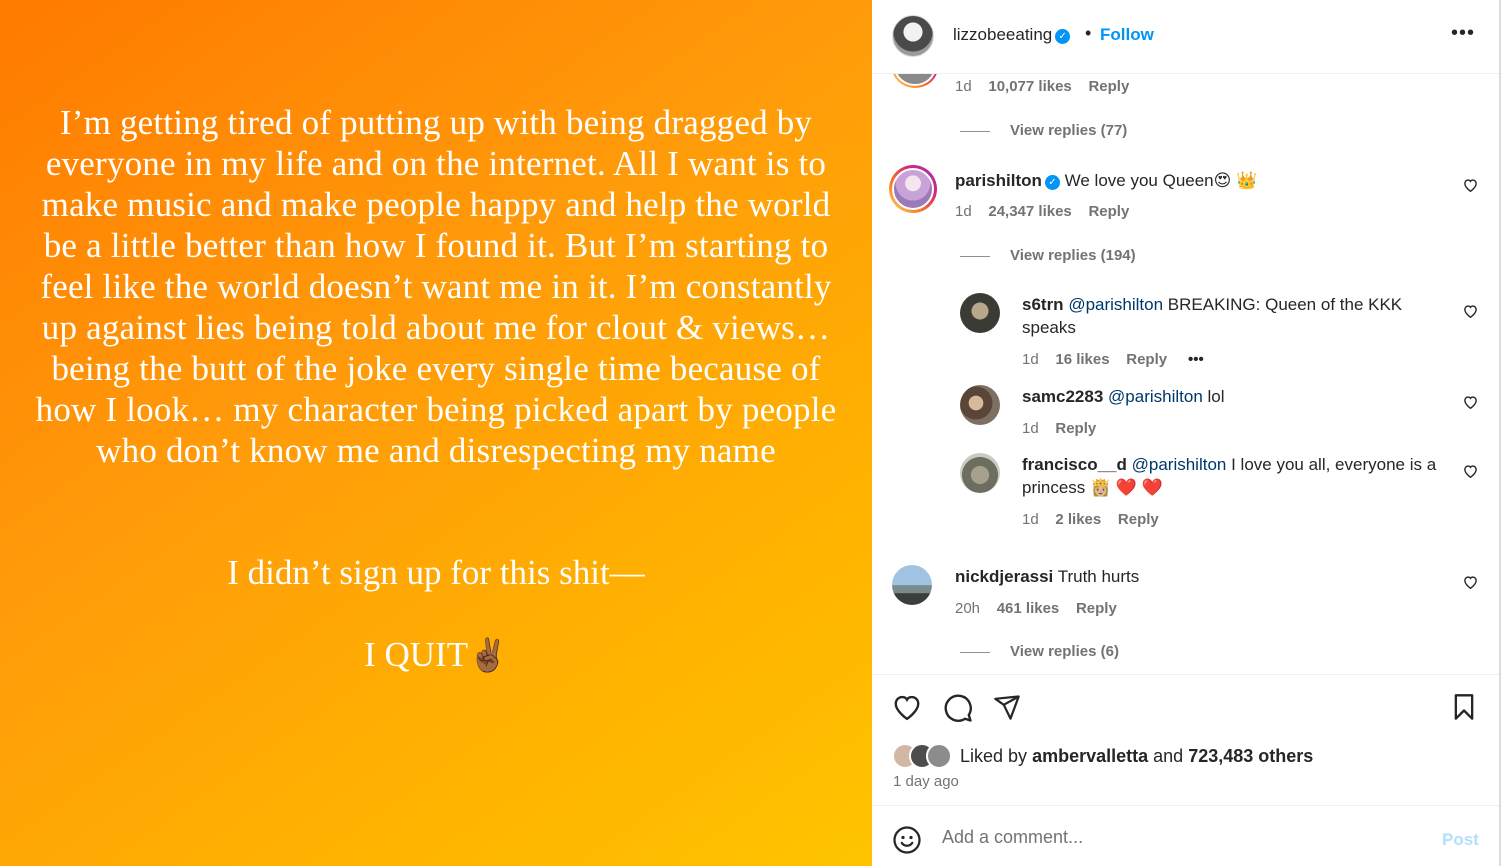 This screenshot has height=866, width=1501. I want to click on story-line-3-text: I QUIT, so click(416, 654).